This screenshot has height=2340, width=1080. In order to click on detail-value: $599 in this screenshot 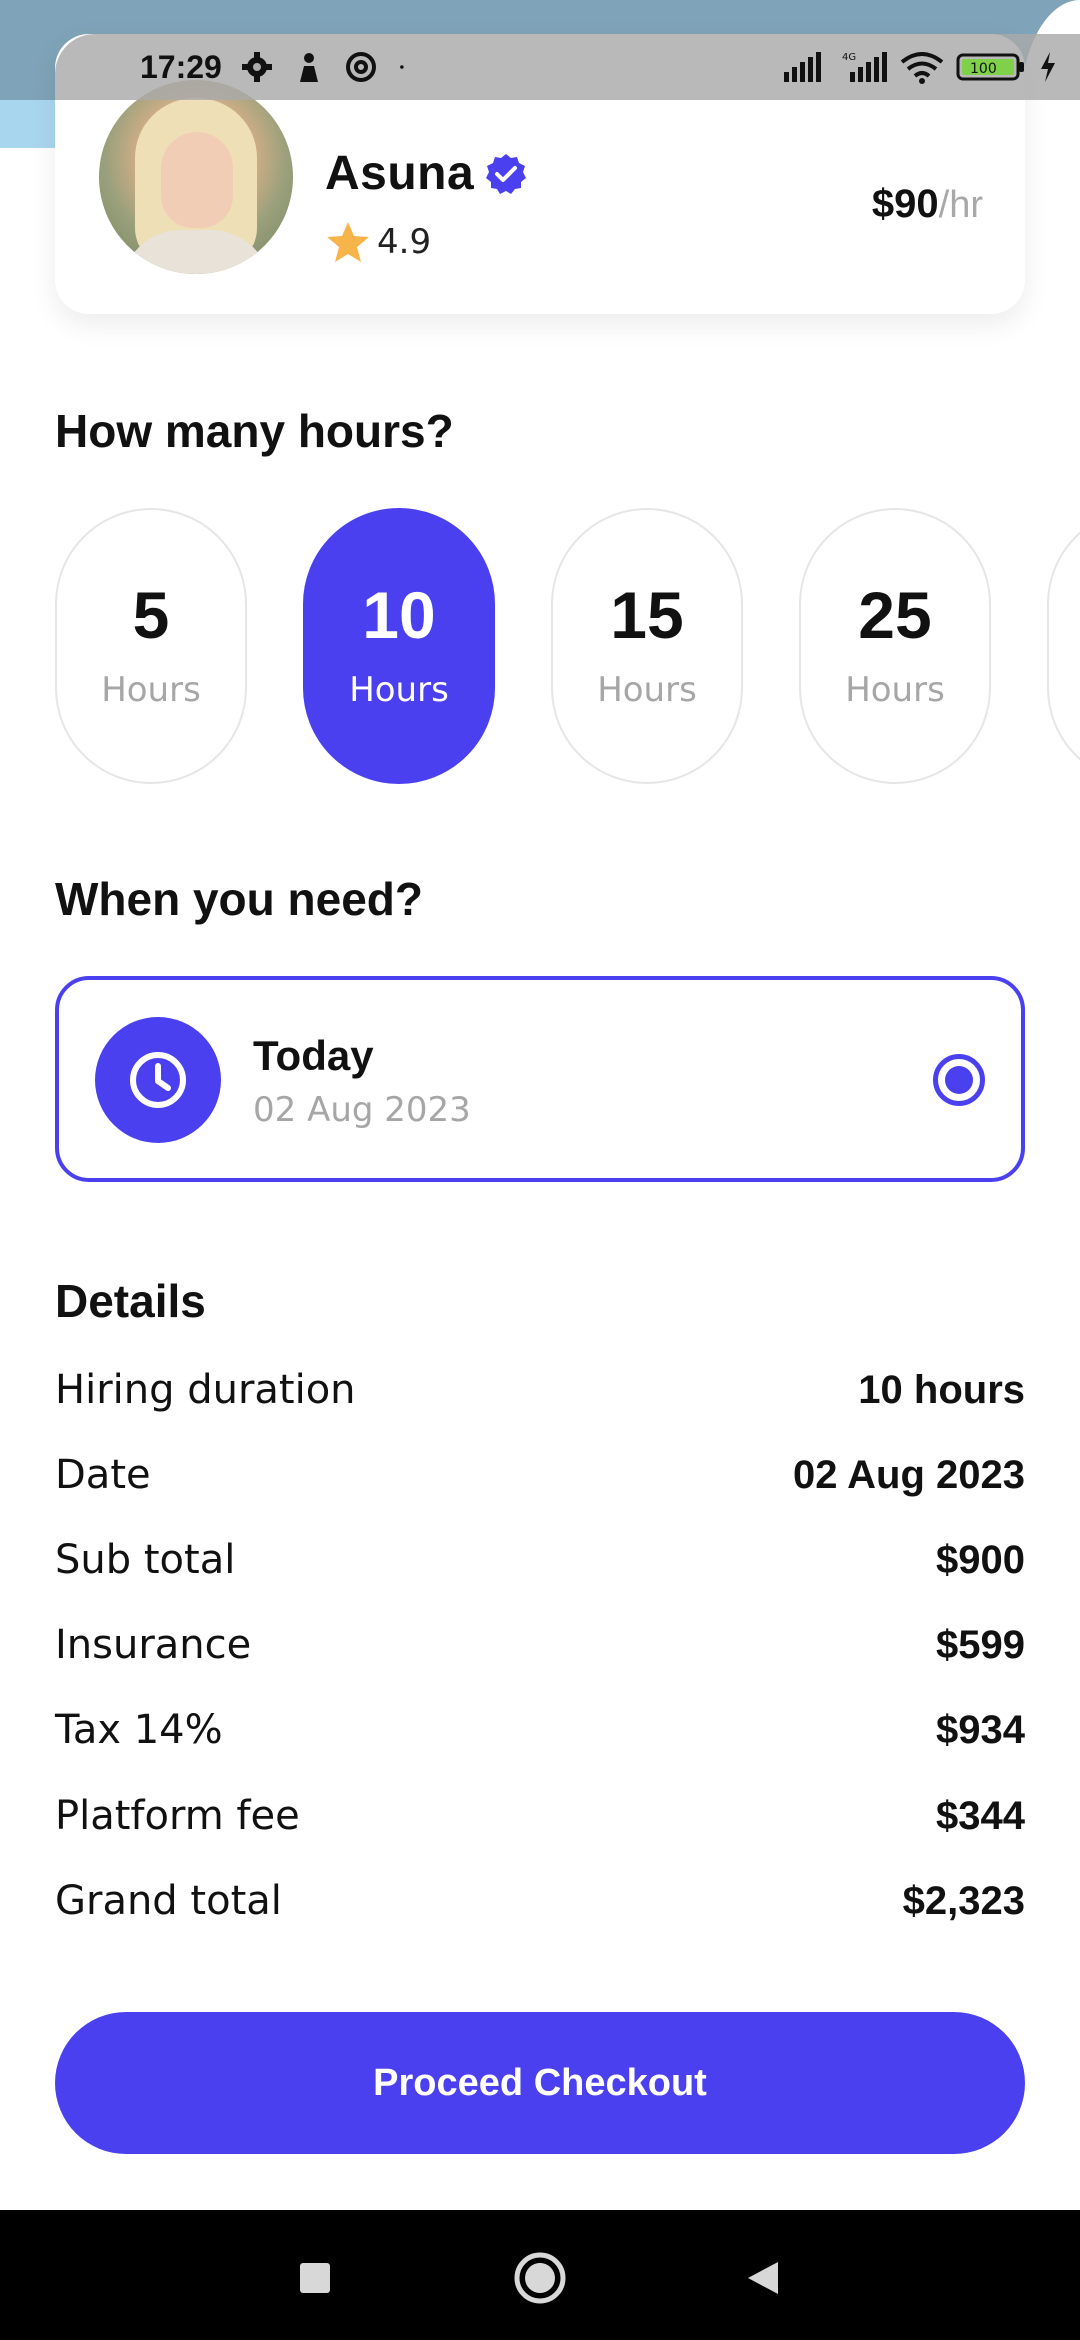, I will do `click(980, 1644)`.